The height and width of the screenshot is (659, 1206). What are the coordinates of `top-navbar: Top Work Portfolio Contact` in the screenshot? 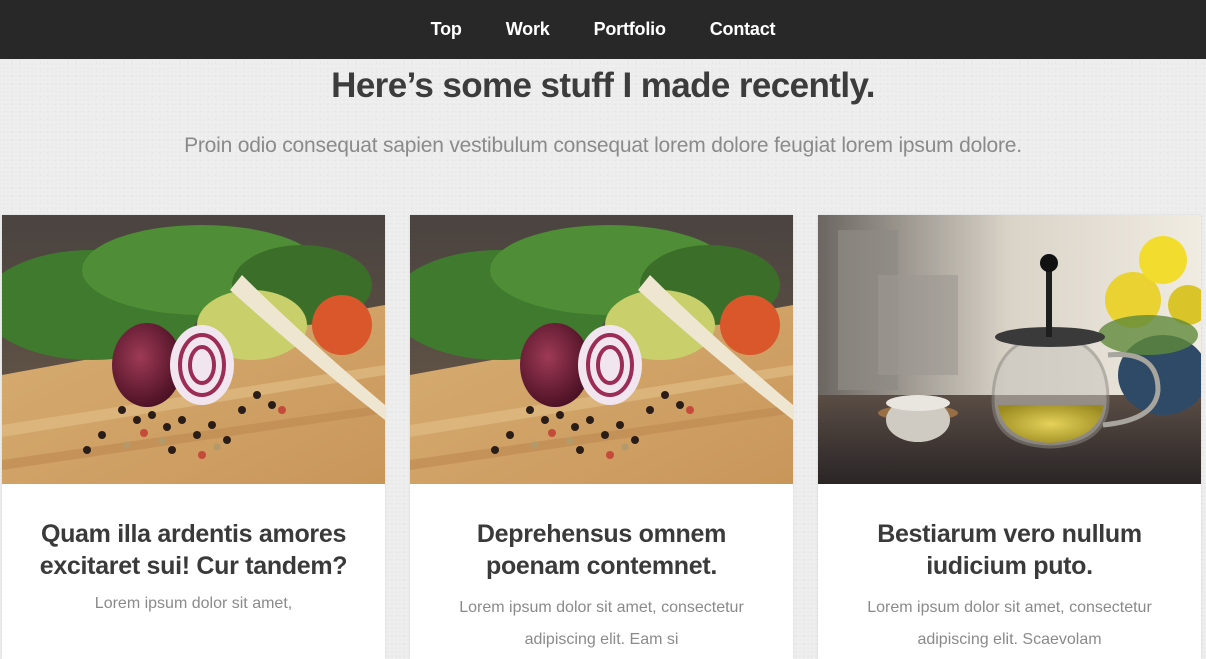 It's located at (603, 29).